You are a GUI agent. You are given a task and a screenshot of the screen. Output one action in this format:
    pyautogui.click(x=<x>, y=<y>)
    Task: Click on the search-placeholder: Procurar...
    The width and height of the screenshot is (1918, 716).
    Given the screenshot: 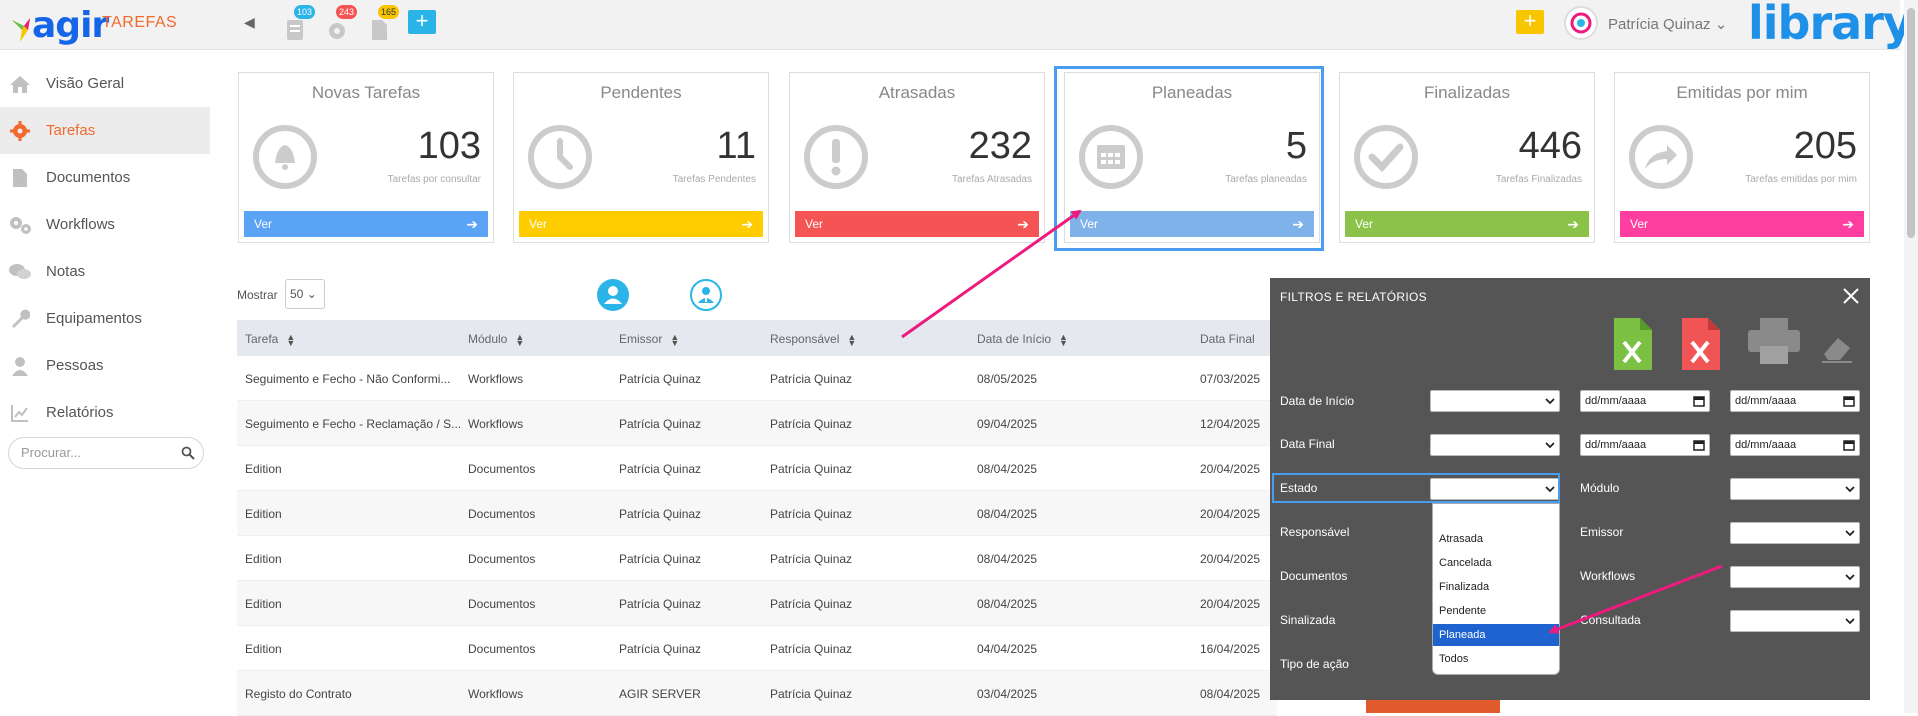 What is the action you would take?
    pyautogui.click(x=51, y=452)
    